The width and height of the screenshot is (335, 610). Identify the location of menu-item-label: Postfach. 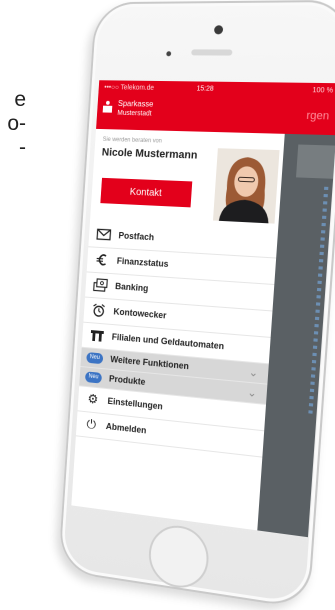
(136, 236).